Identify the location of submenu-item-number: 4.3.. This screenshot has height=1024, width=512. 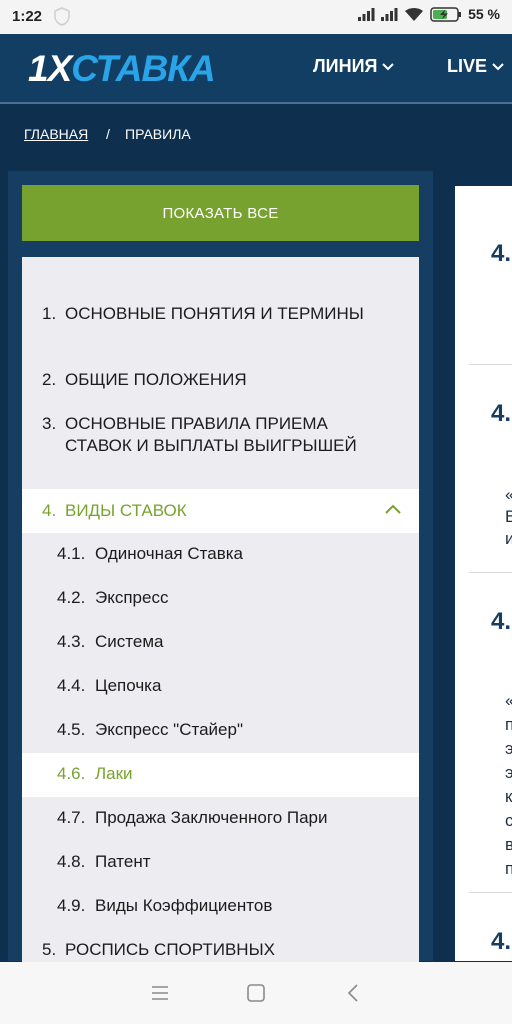
(71, 641).